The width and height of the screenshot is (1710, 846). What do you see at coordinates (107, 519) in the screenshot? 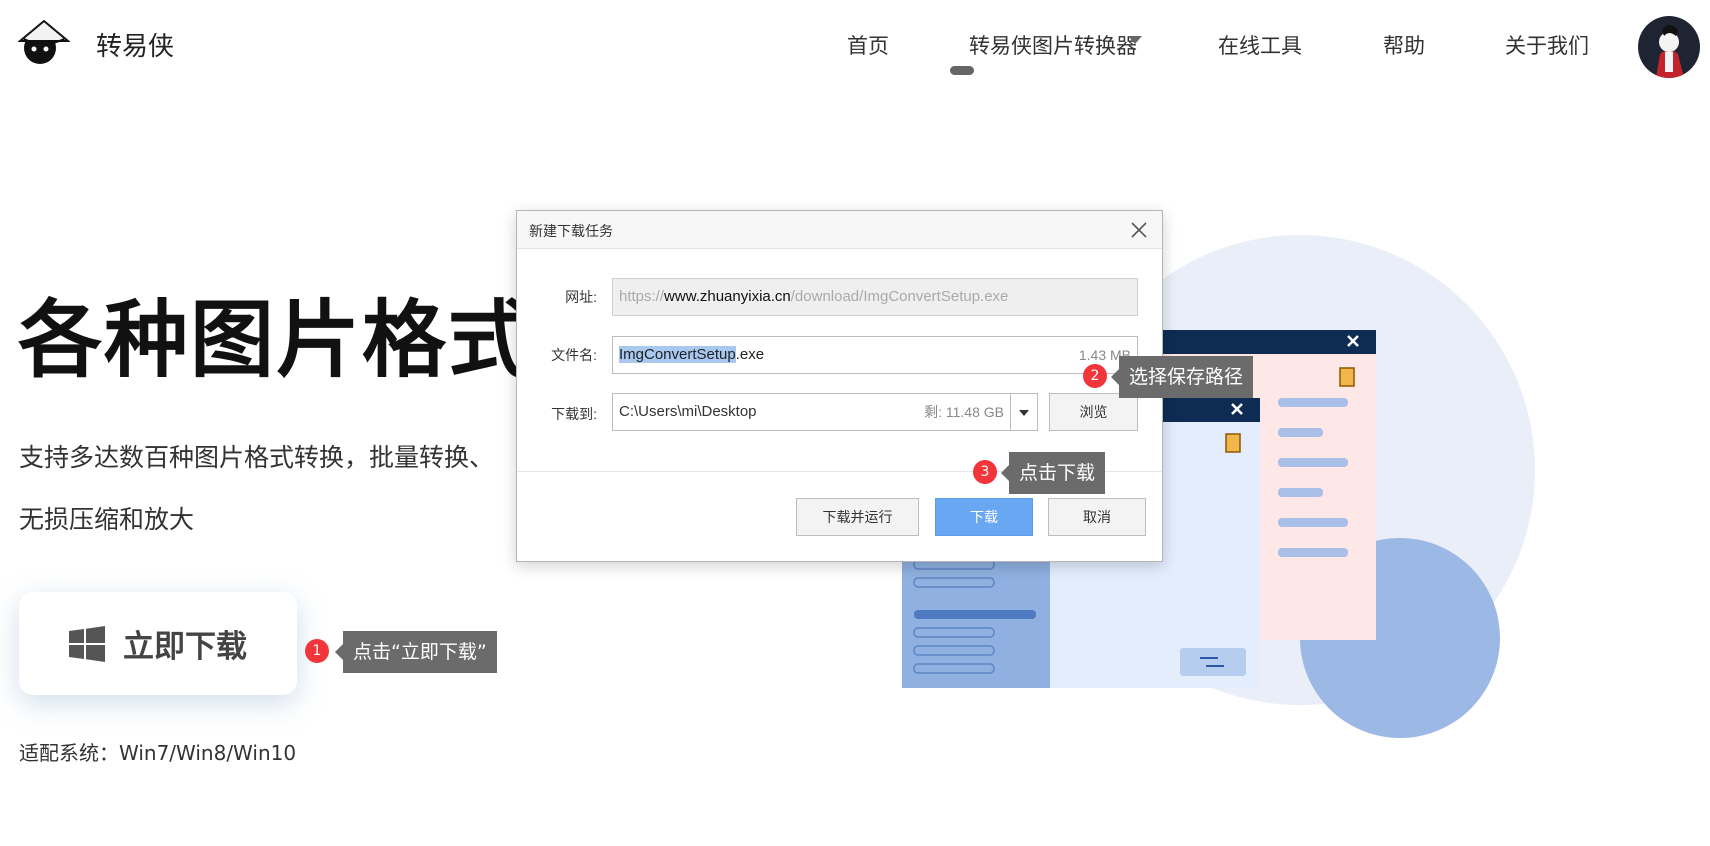
I see `hero-description-line2: 无损压缩和放大` at bounding box center [107, 519].